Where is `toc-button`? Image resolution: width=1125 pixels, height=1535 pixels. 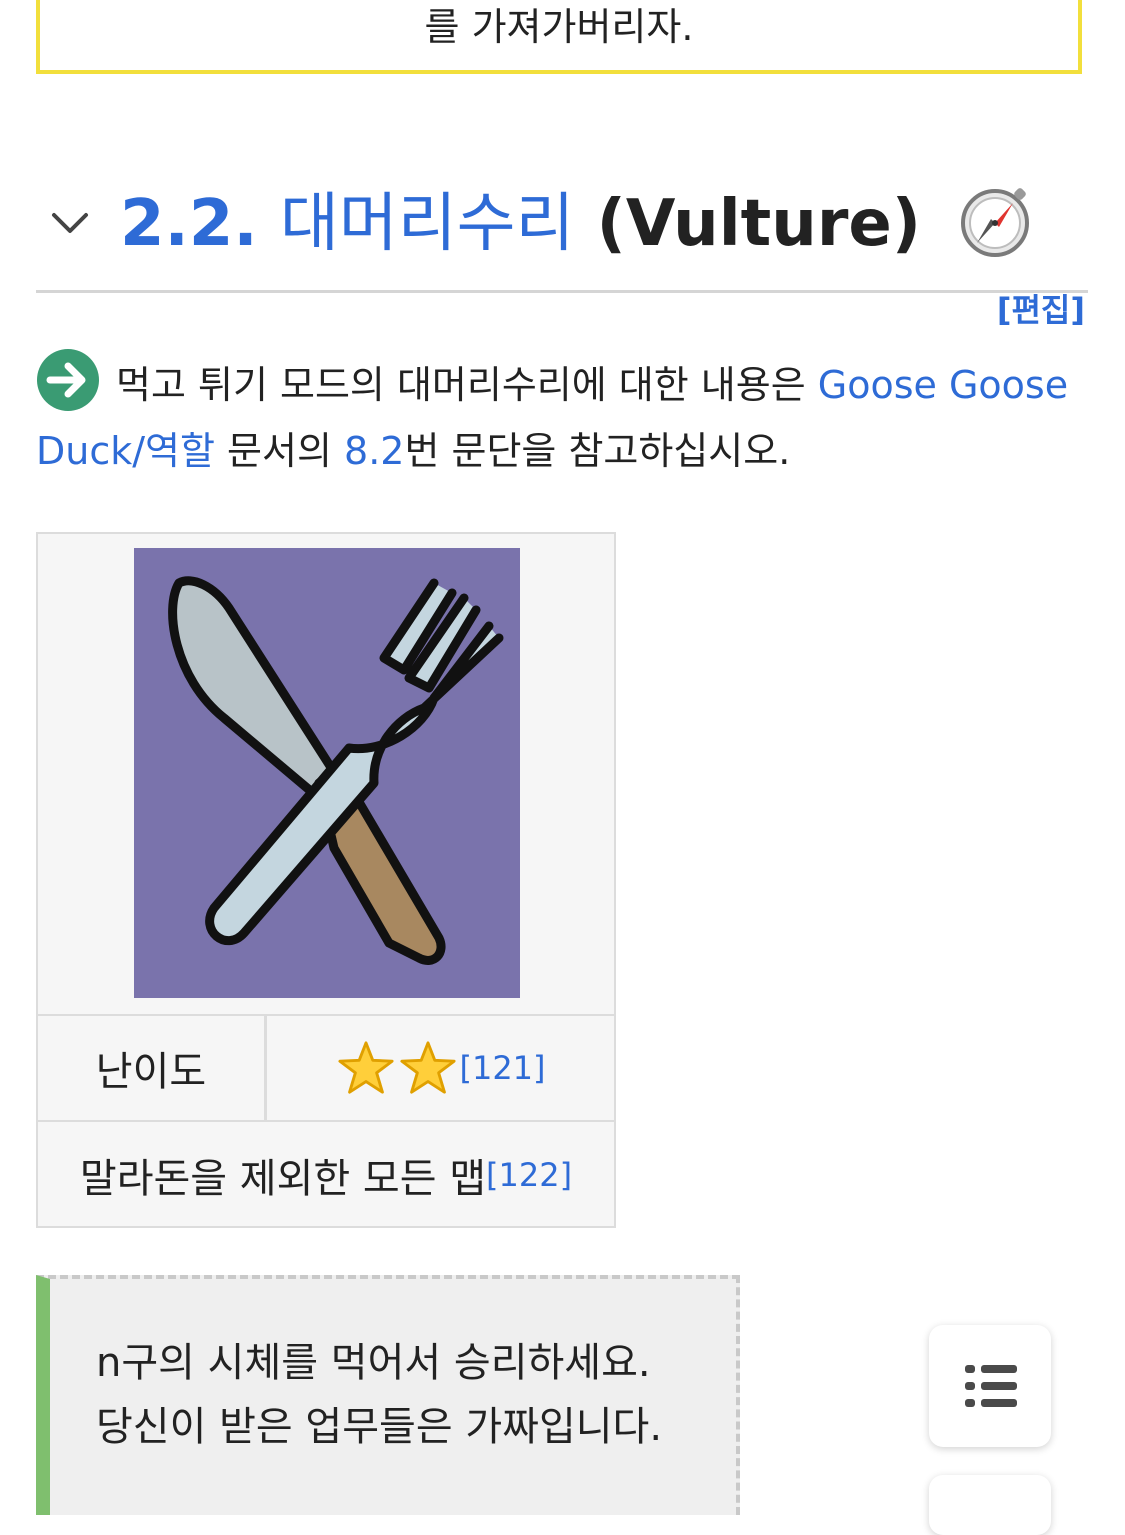
toc-button is located at coordinates (990, 1386).